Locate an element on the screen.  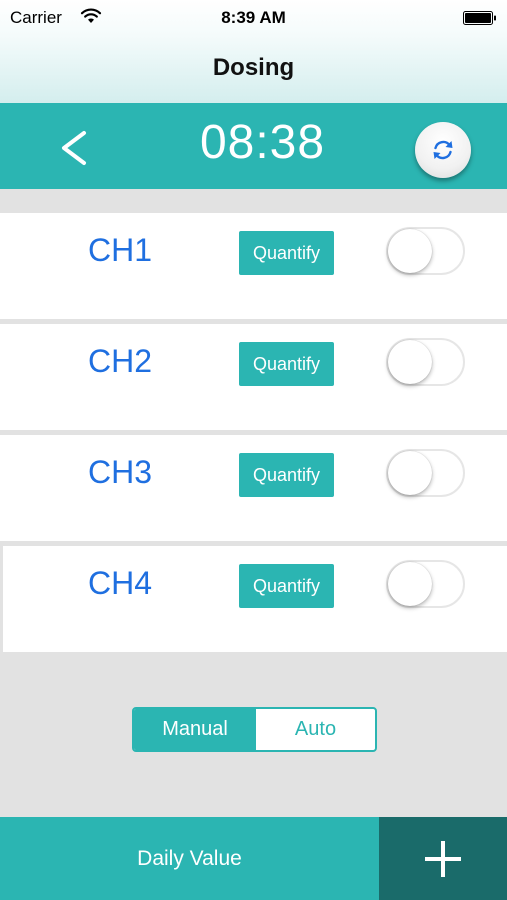
add-button is located at coordinates (443, 858).